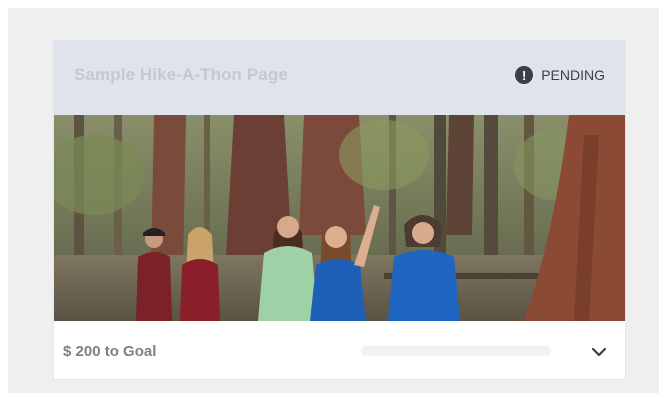 The height and width of the screenshot is (398, 667). I want to click on status-label: PENDING, so click(573, 75).